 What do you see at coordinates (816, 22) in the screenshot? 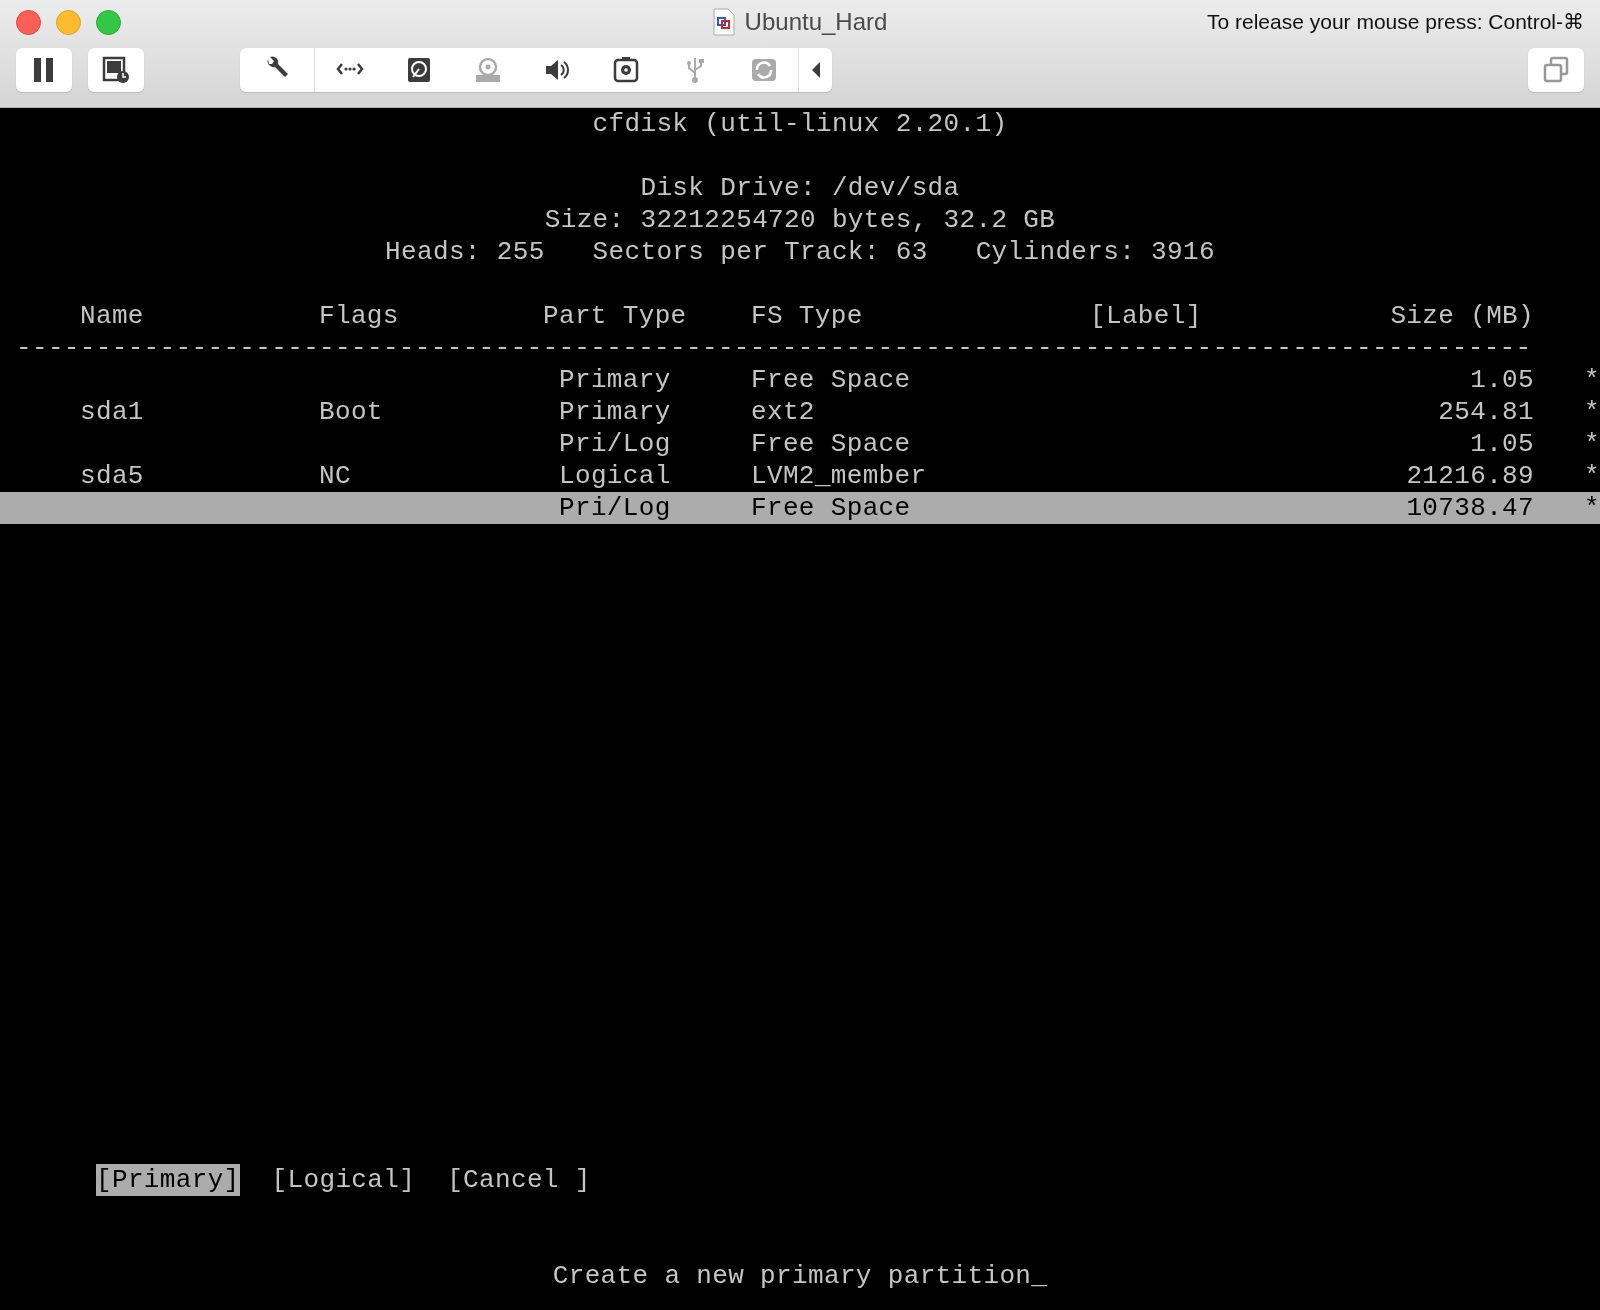
I see `window-title: Ubuntu_Hard` at bounding box center [816, 22].